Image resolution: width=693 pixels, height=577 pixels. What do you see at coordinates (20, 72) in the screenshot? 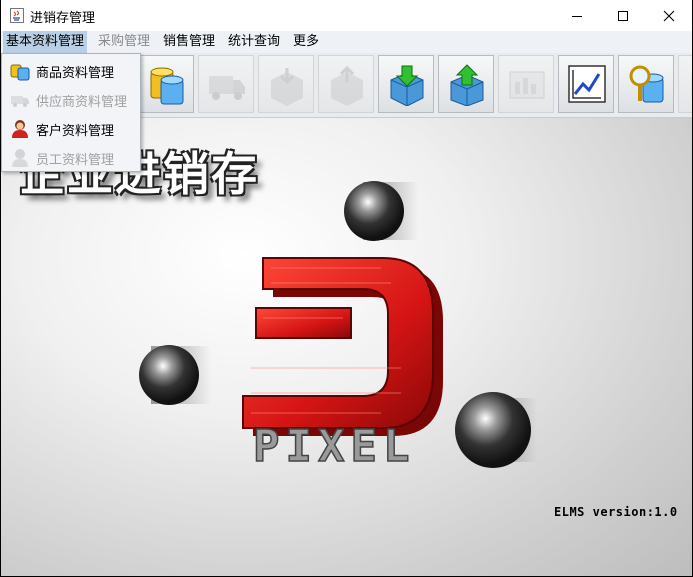
I see `goods-db-icon` at bounding box center [20, 72].